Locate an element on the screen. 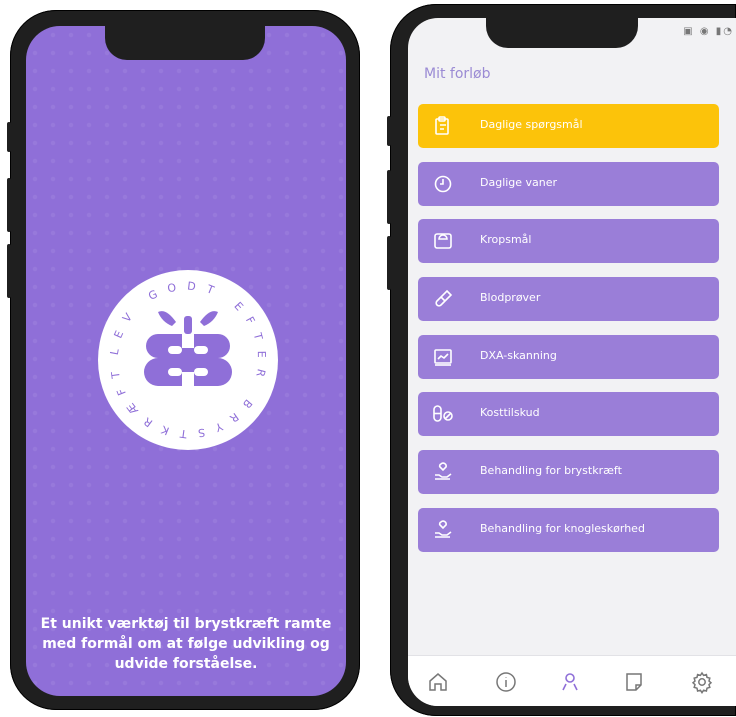  menu-item-label: Behandling for knogleskørhed is located at coordinates (562, 528).